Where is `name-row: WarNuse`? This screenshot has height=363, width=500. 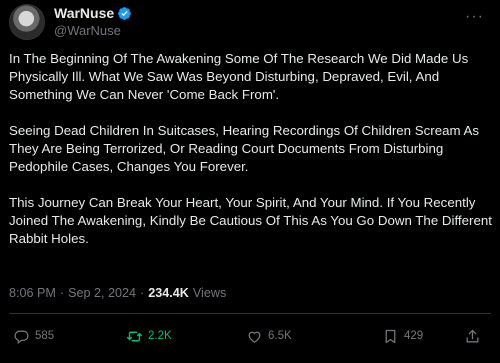 name-row: WarNuse is located at coordinates (93, 13).